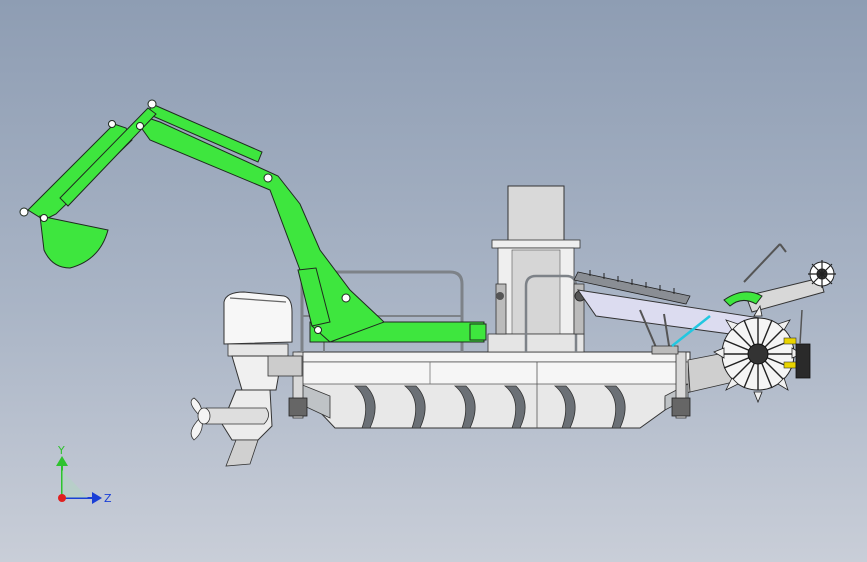 This screenshot has height=562, width=867. Describe the element at coordinates (80, 172) in the screenshot. I see `stick` at that location.